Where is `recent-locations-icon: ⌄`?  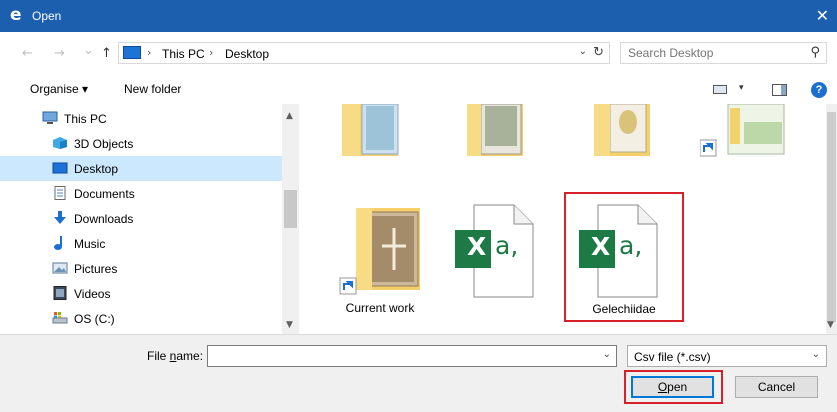
recent-locations-icon: ⌄ is located at coordinates (88, 50).